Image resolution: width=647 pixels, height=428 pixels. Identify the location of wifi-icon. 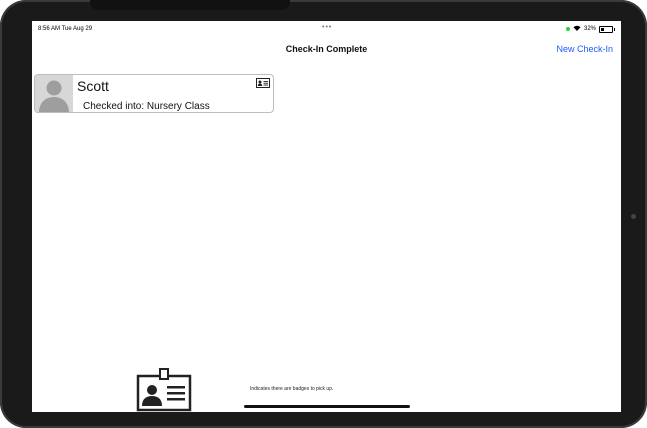
(577, 29).